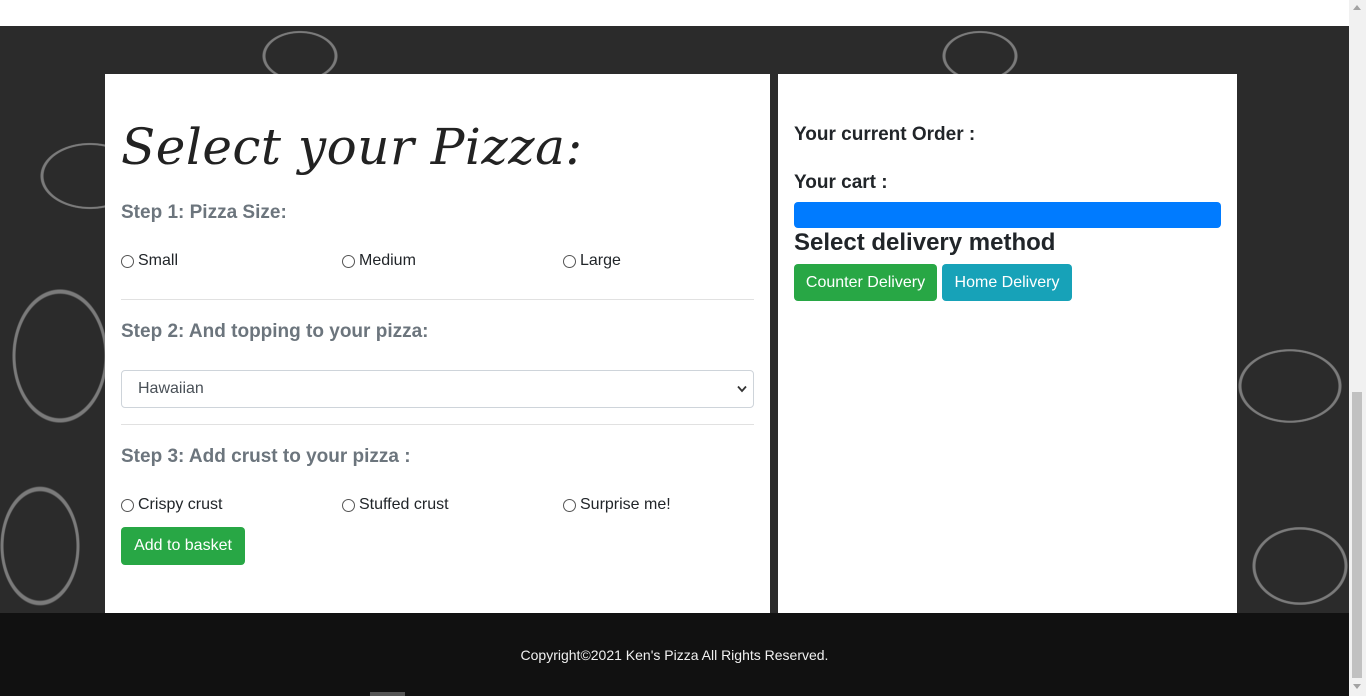  I want to click on page-title: Select your Pizza:, so click(352, 147).